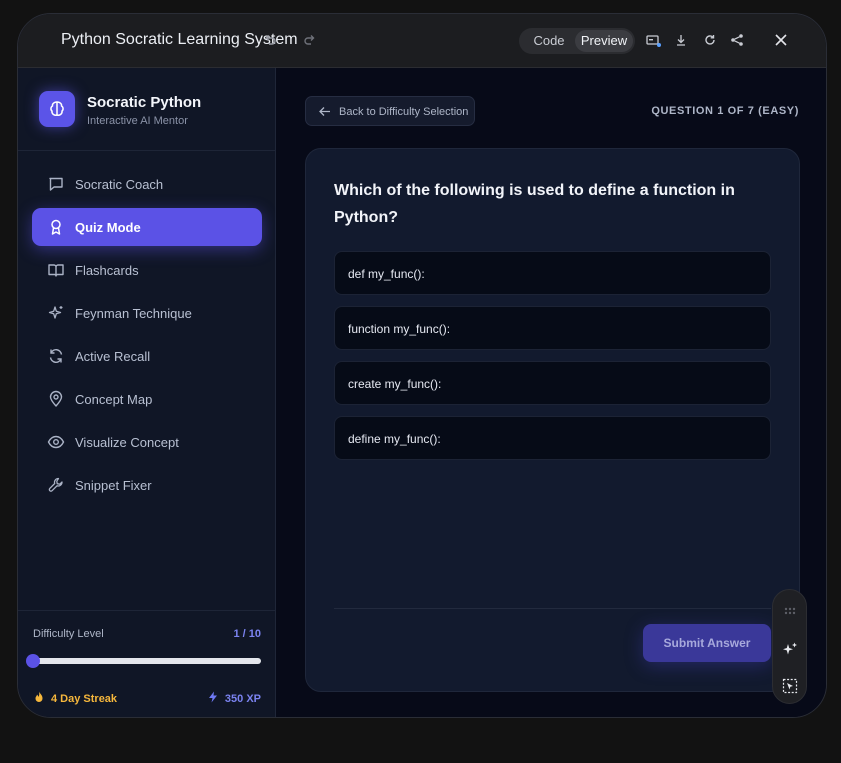  Describe the element at coordinates (108, 227) in the screenshot. I see `sidebar-item-label: Quiz Mode` at that location.